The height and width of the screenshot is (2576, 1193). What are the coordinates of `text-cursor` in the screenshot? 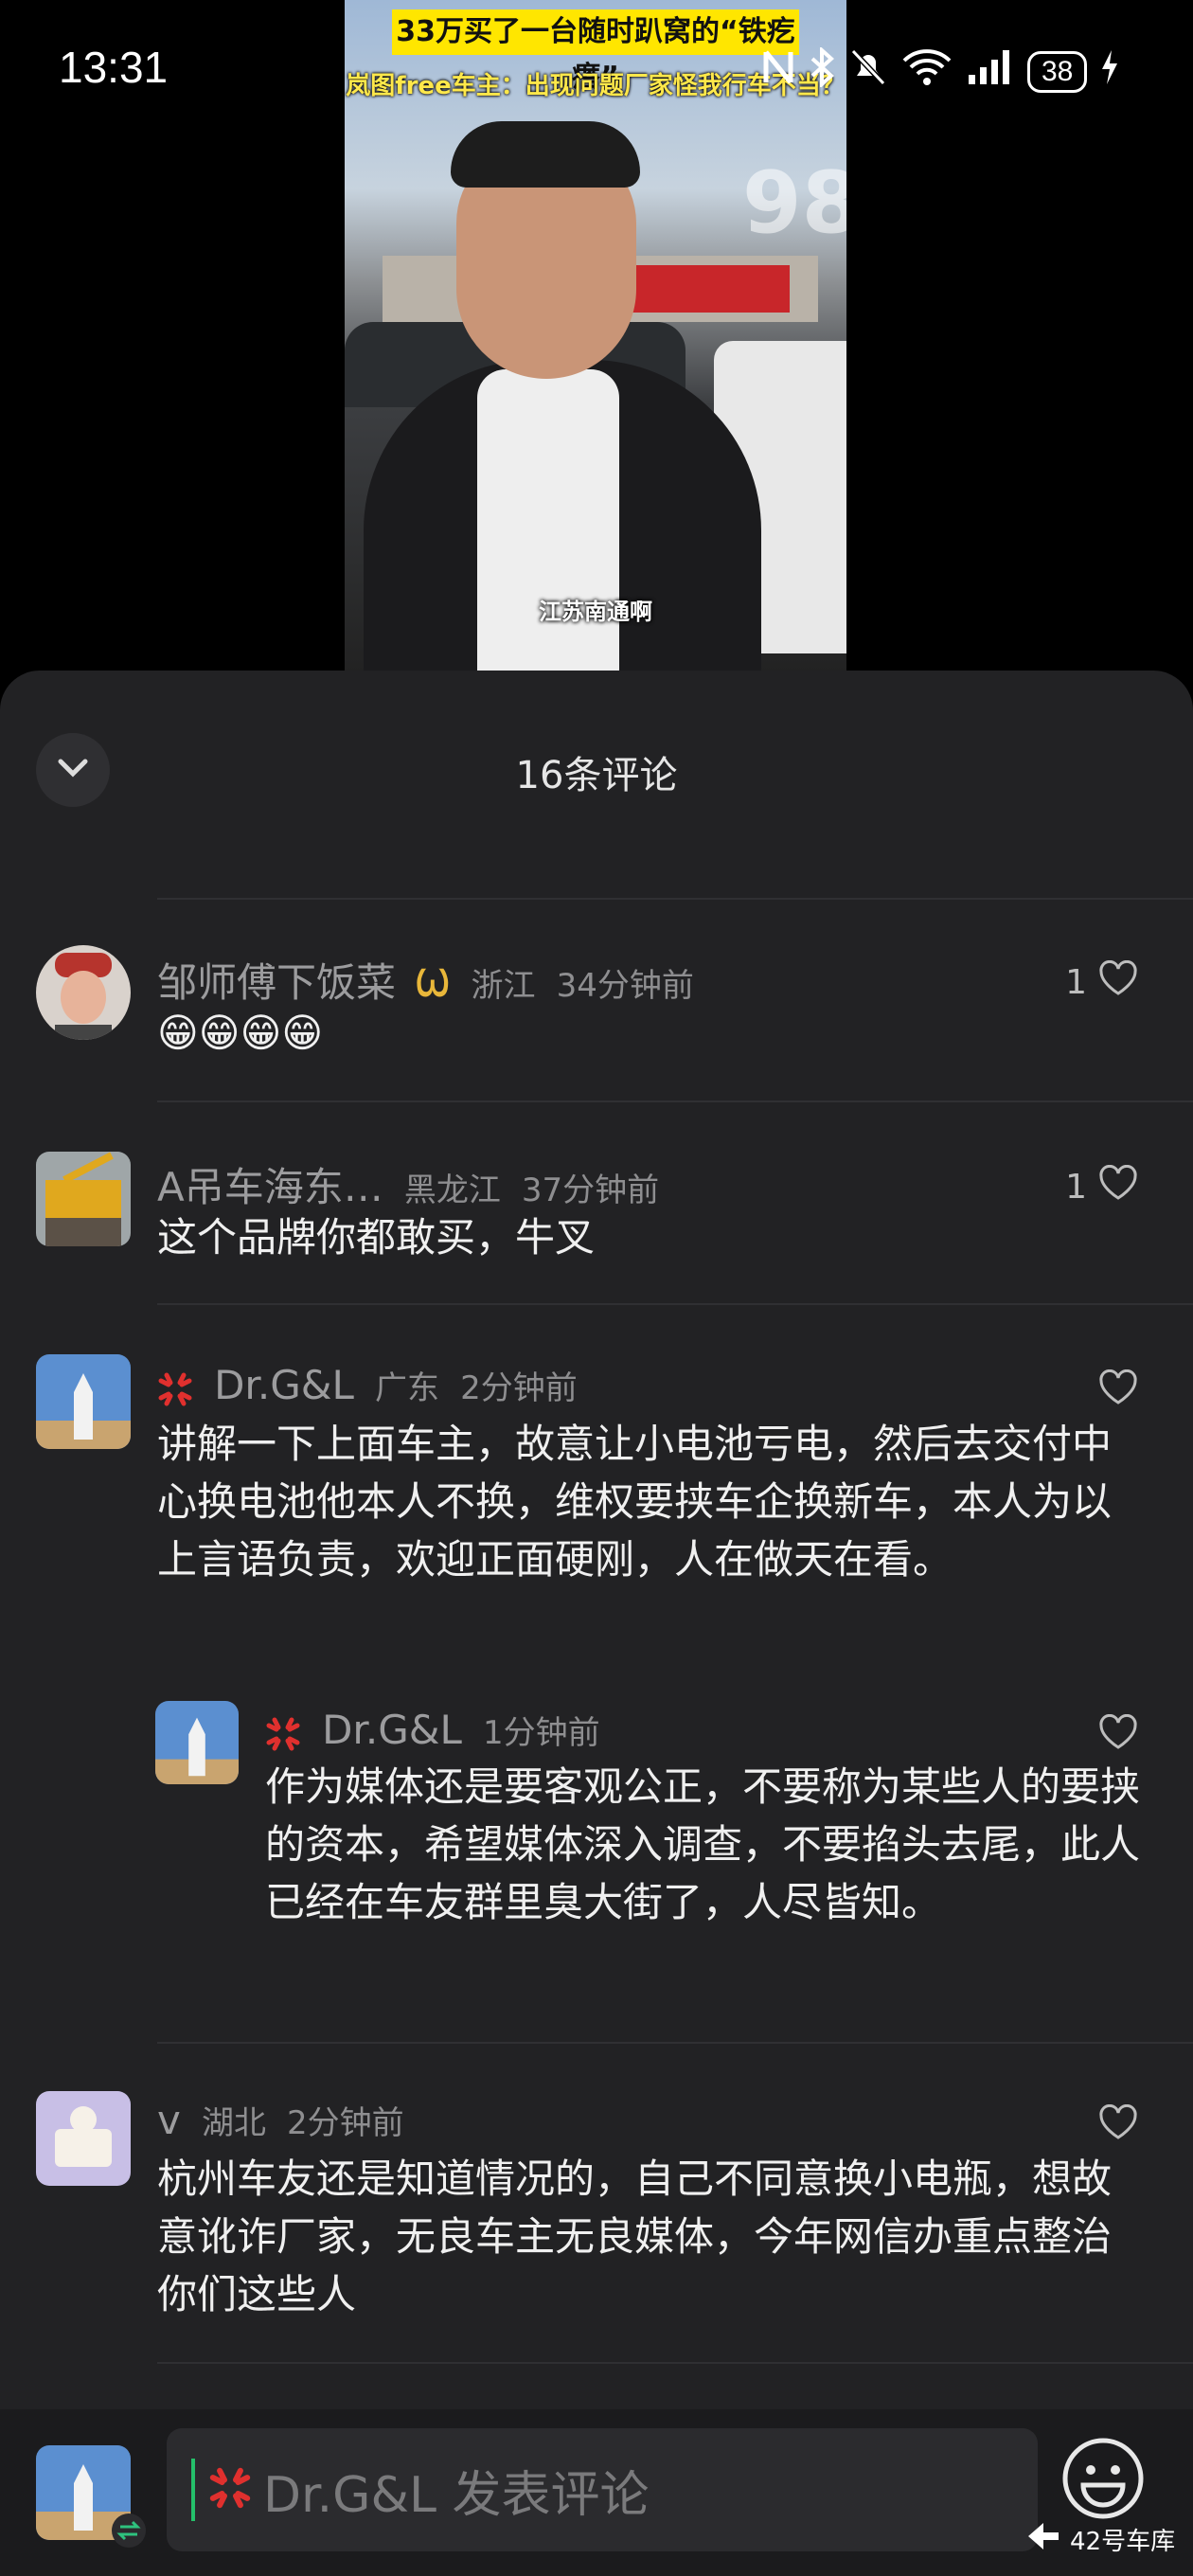 It's located at (193, 2490).